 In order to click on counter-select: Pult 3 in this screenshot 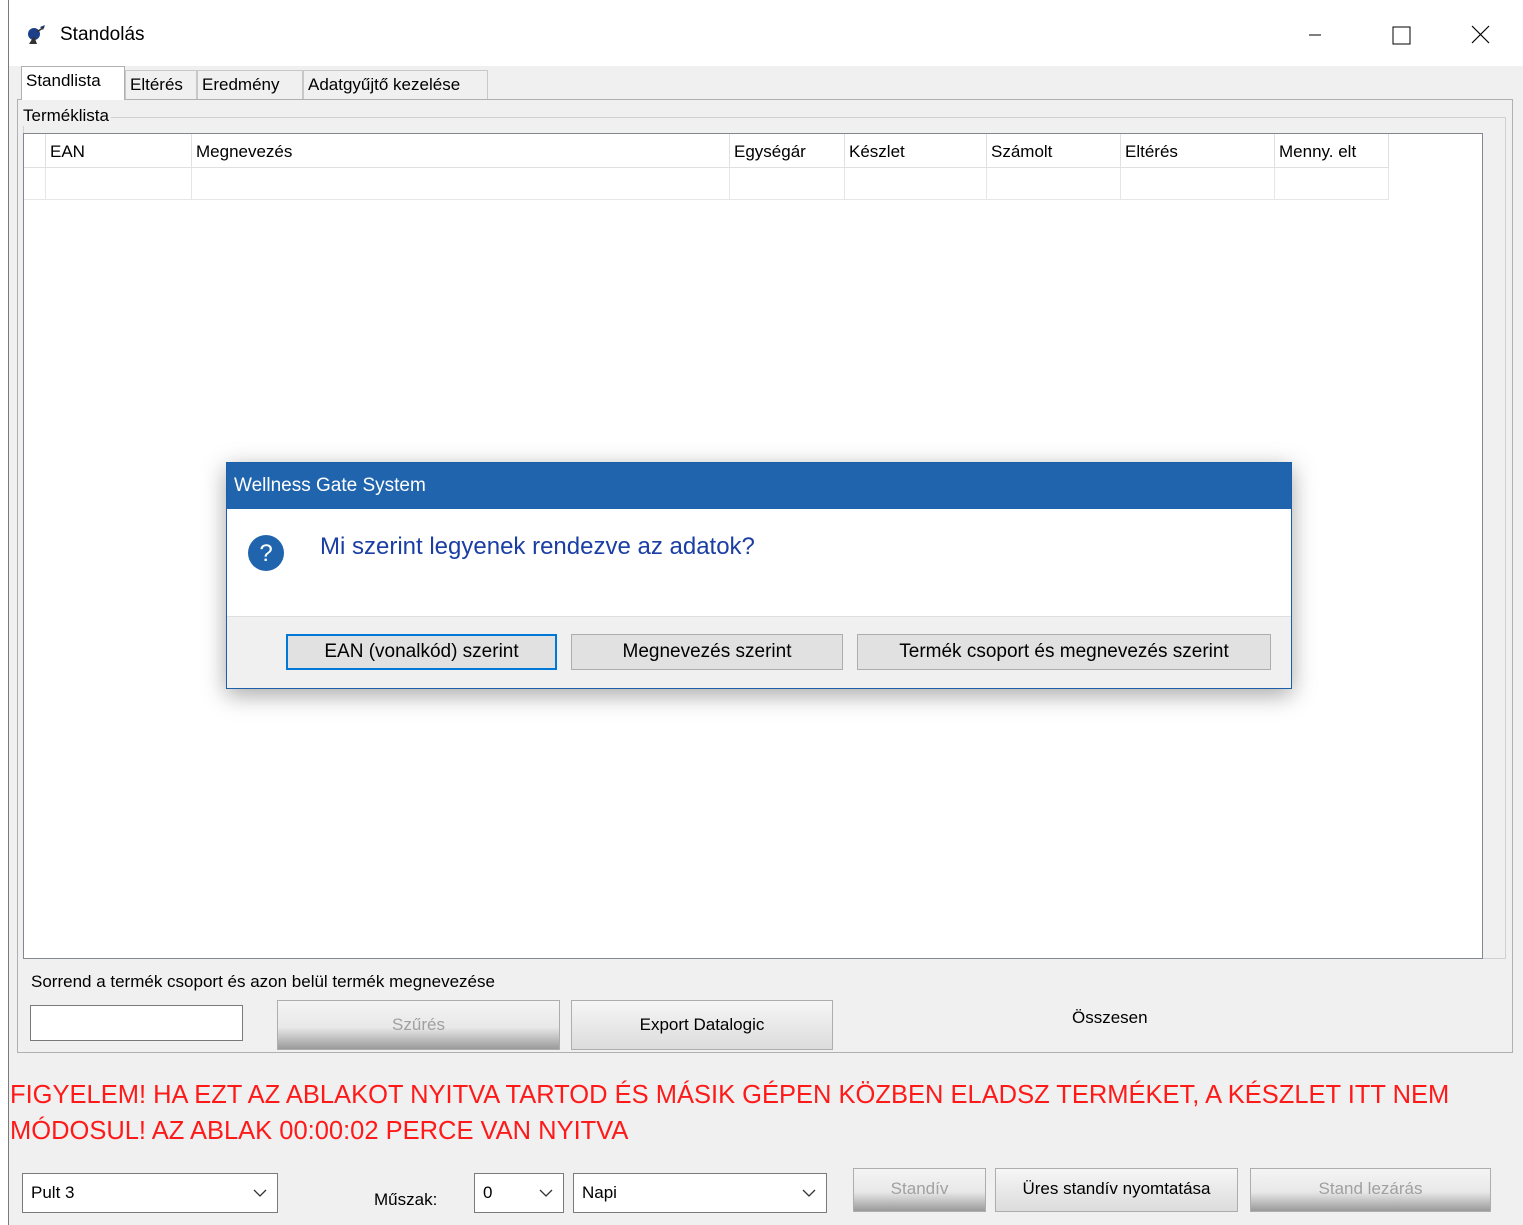, I will do `click(150, 1193)`.